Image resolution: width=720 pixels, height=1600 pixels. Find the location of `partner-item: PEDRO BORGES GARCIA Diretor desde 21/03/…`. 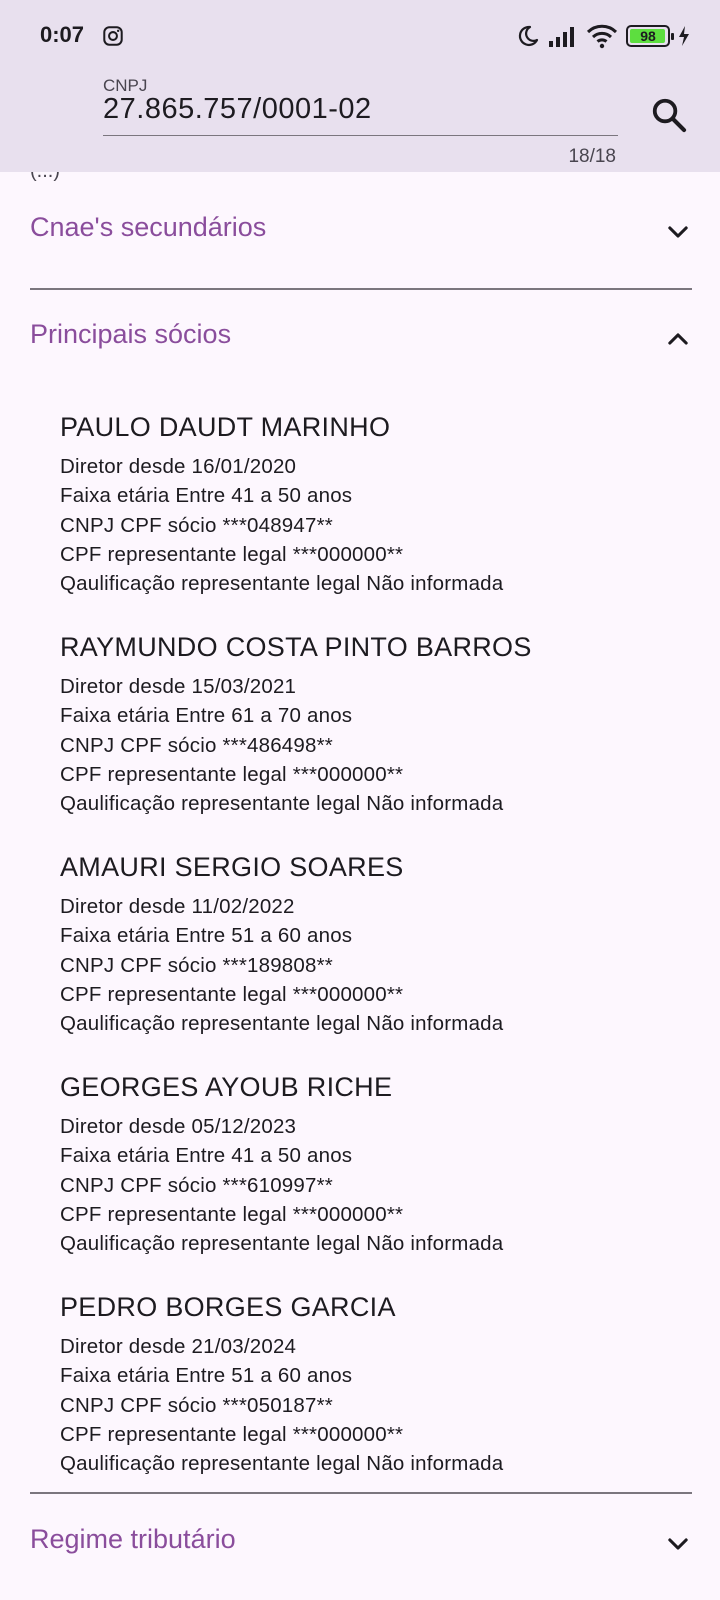

partner-item: PEDRO BORGES GARCIA Diretor desde 21/03/… is located at coordinates (370, 1384).